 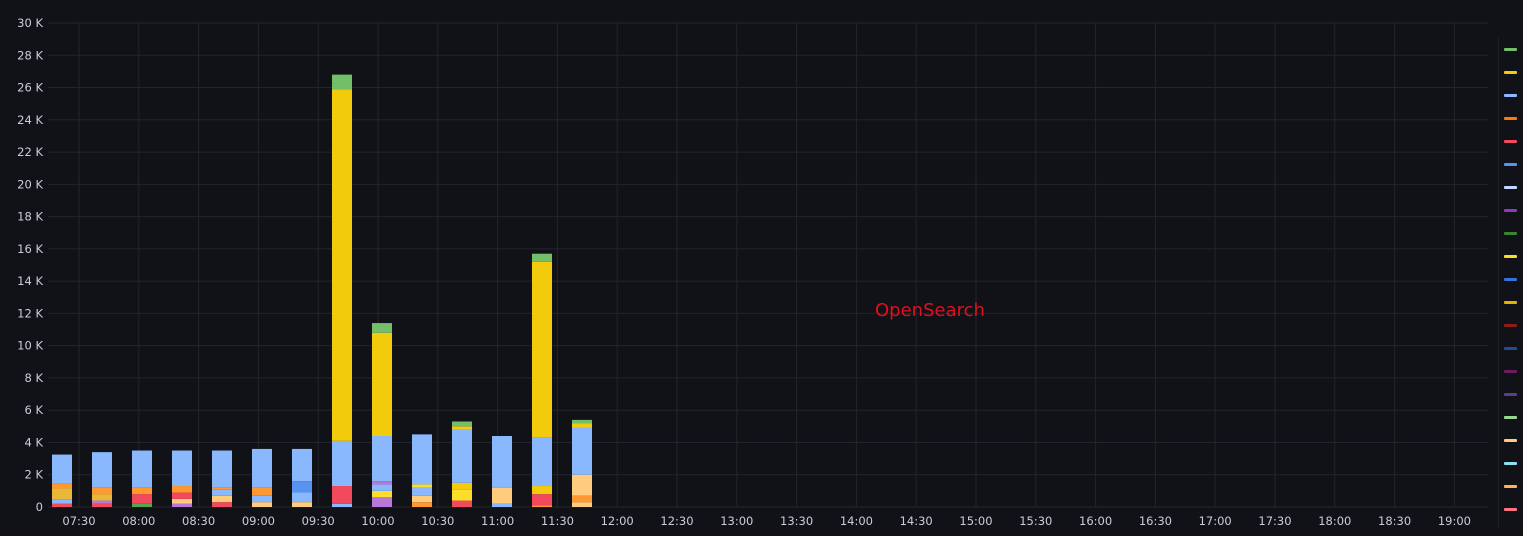 I want to click on y-tick-label: 16 K, so click(x=30, y=249).